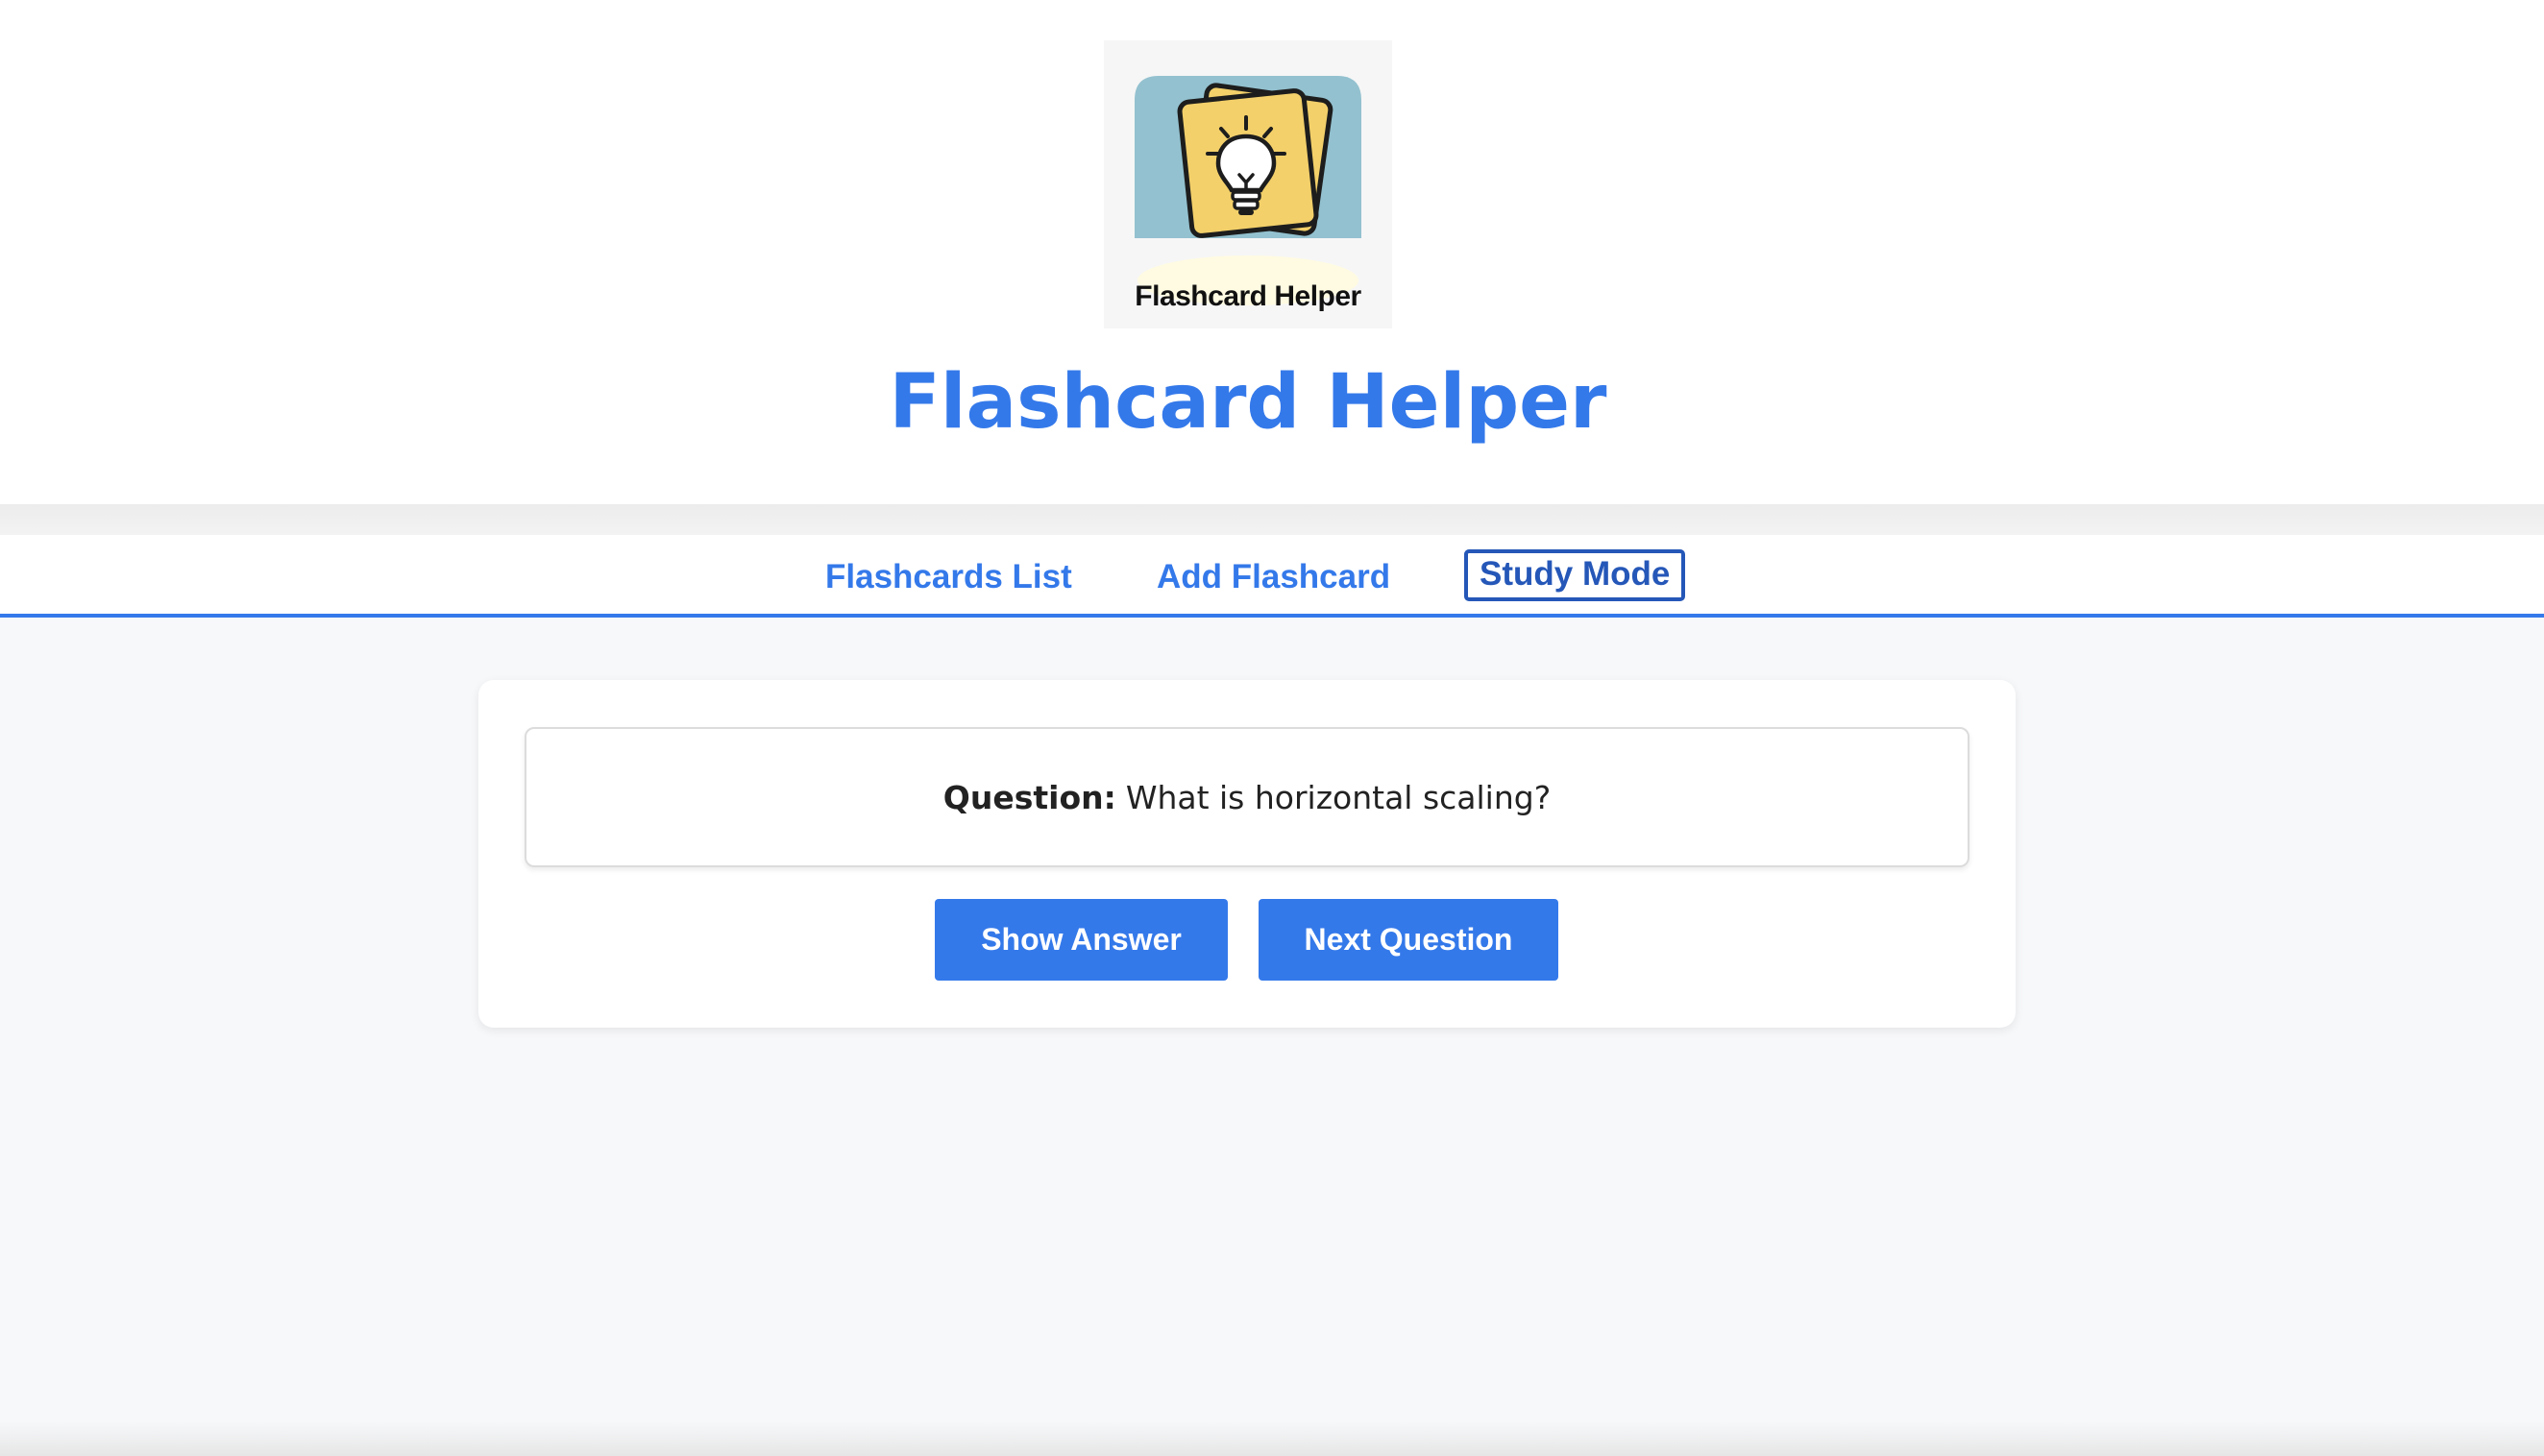 The height and width of the screenshot is (1456, 2544). What do you see at coordinates (1248, 296) in the screenshot?
I see `logo-label: Flashcard Helper` at bounding box center [1248, 296].